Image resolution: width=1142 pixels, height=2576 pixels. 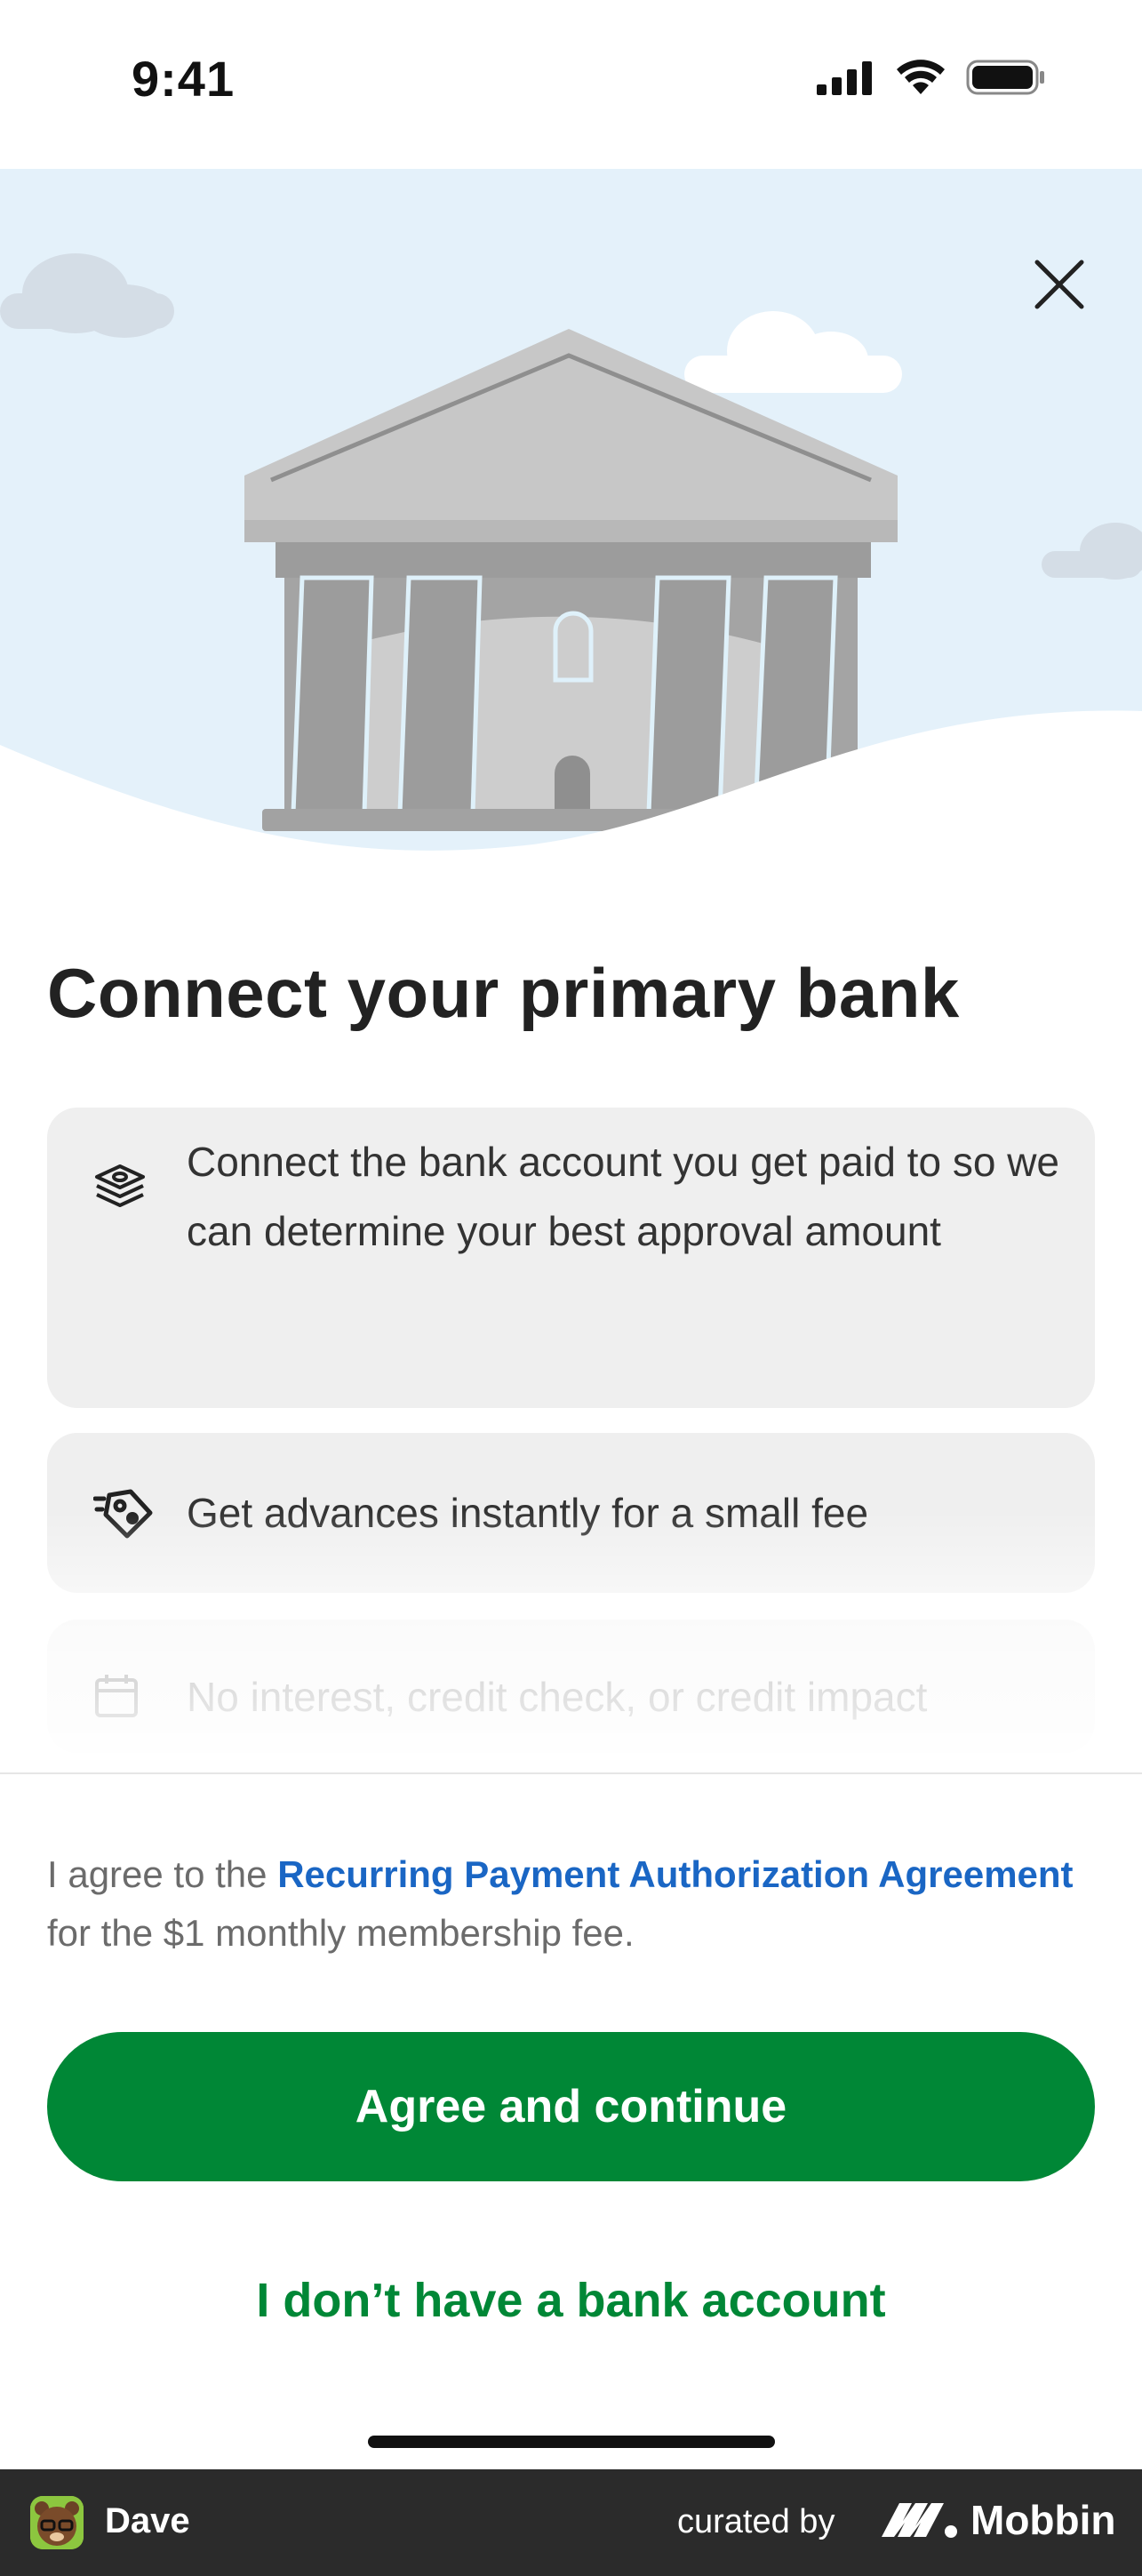 I want to click on agree-and-continue-button: Agree and continue, so click(x=571, y=2106).